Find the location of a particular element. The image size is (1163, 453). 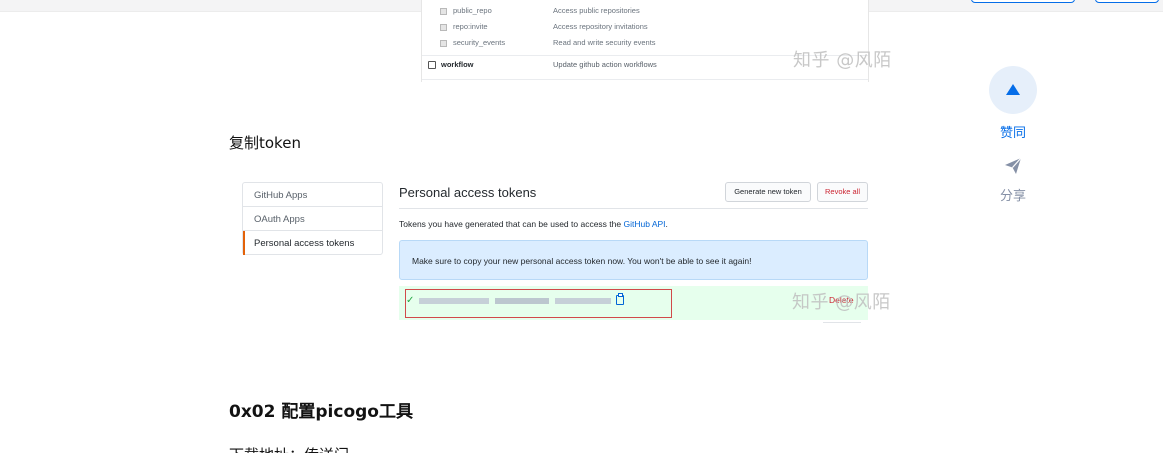

scope-desc: Access public repositories is located at coordinates (596, 10).